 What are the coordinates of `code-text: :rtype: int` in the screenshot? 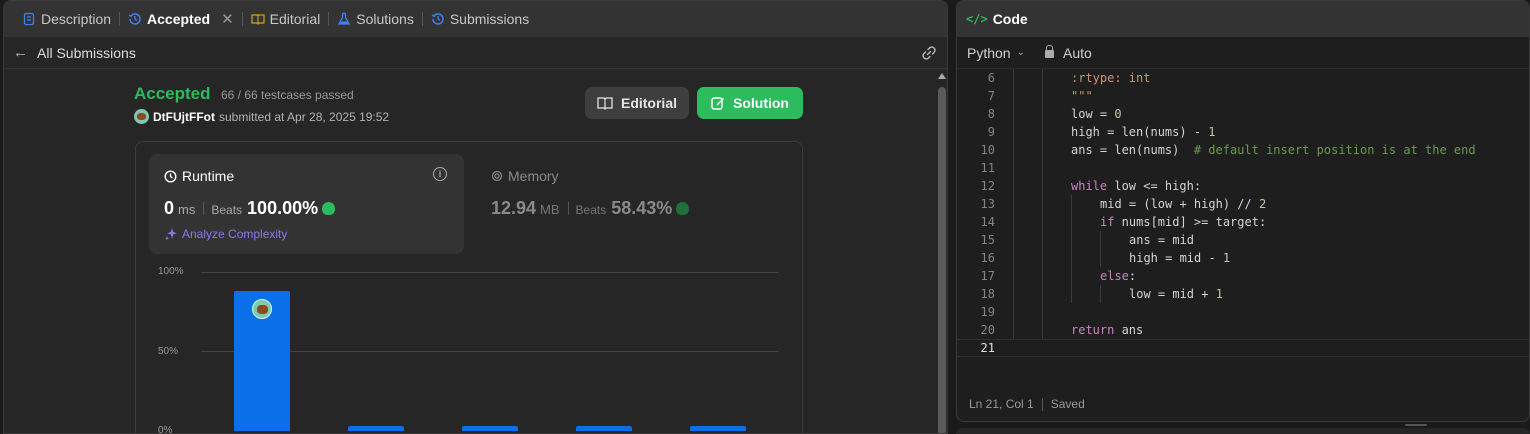 It's located at (1111, 78).